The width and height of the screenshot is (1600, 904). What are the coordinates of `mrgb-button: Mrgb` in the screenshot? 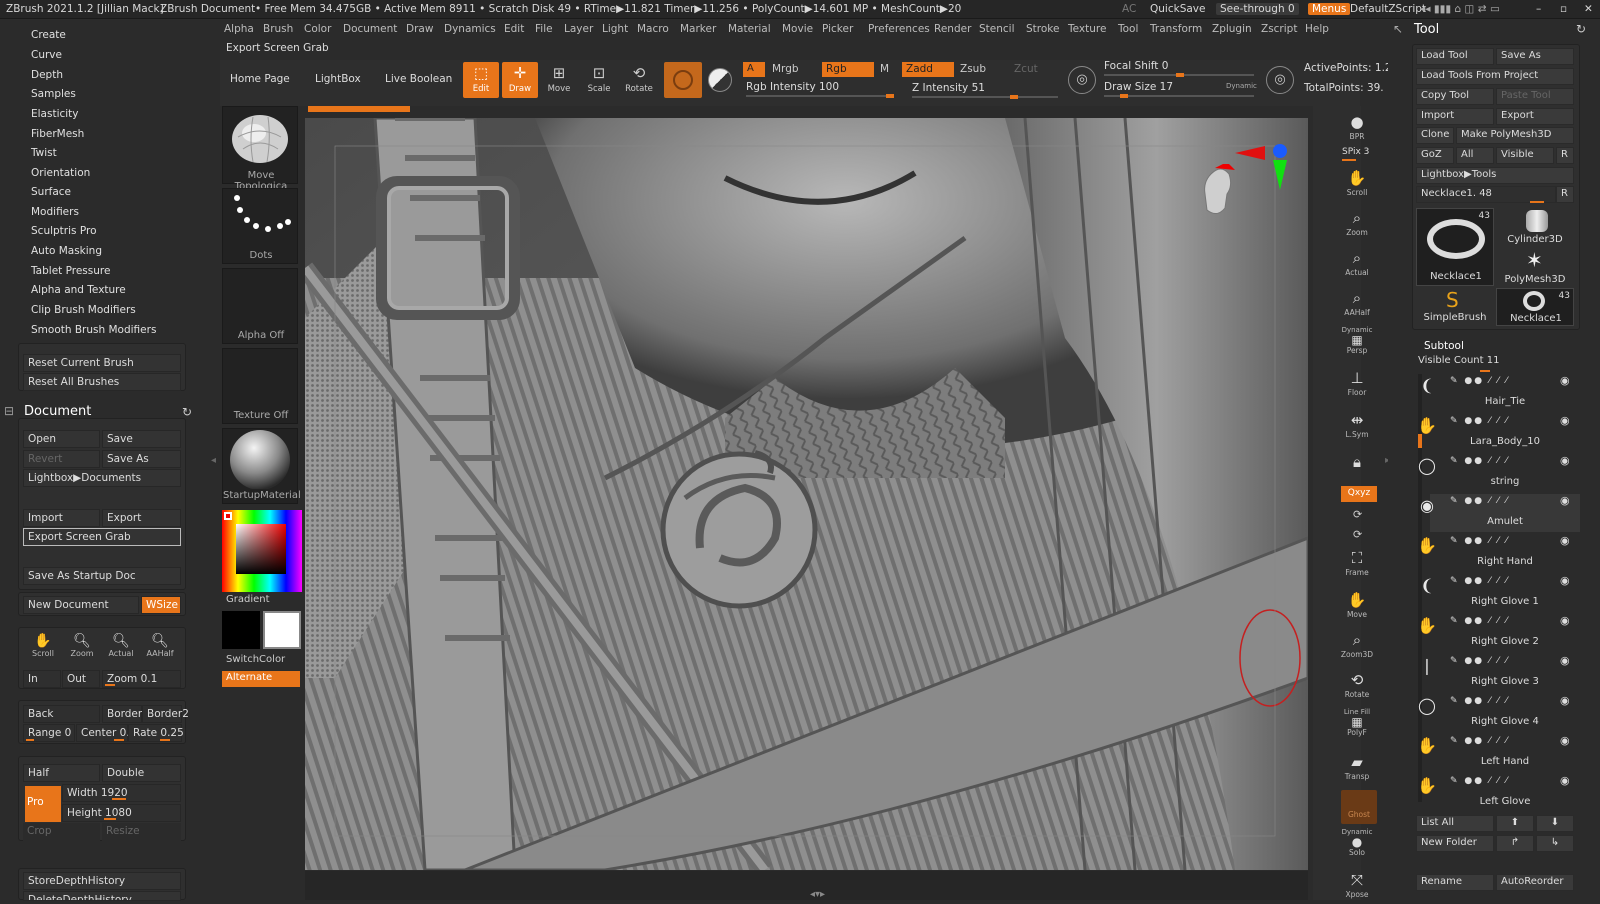 It's located at (785, 69).